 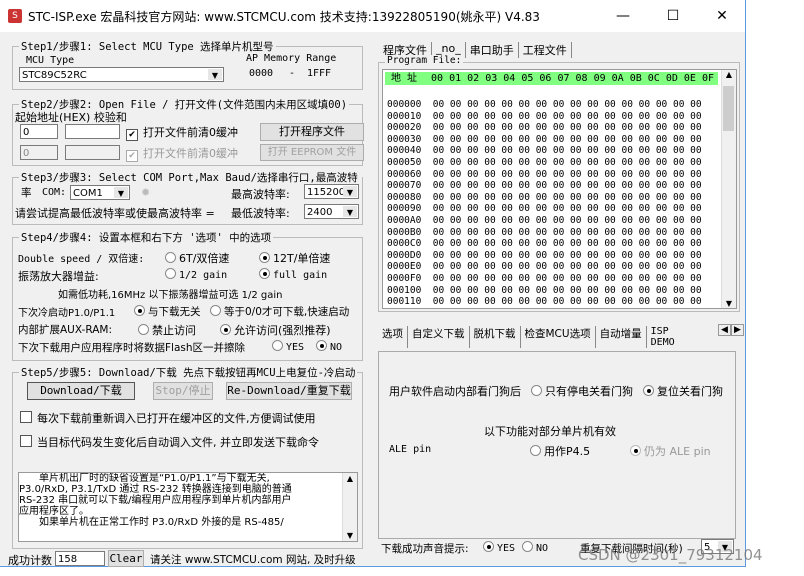 I want to click on memo-scrollbar: ▲ ▼, so click(x=349, y=507).